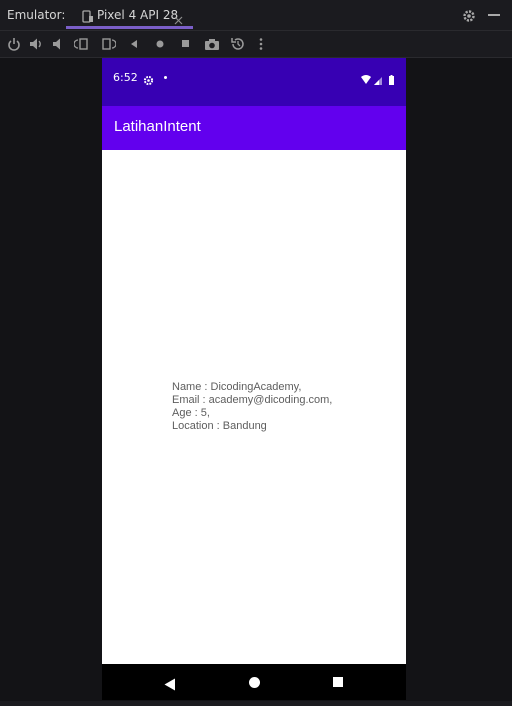  I want to click on nav-recents-icon, so click(338, 682).